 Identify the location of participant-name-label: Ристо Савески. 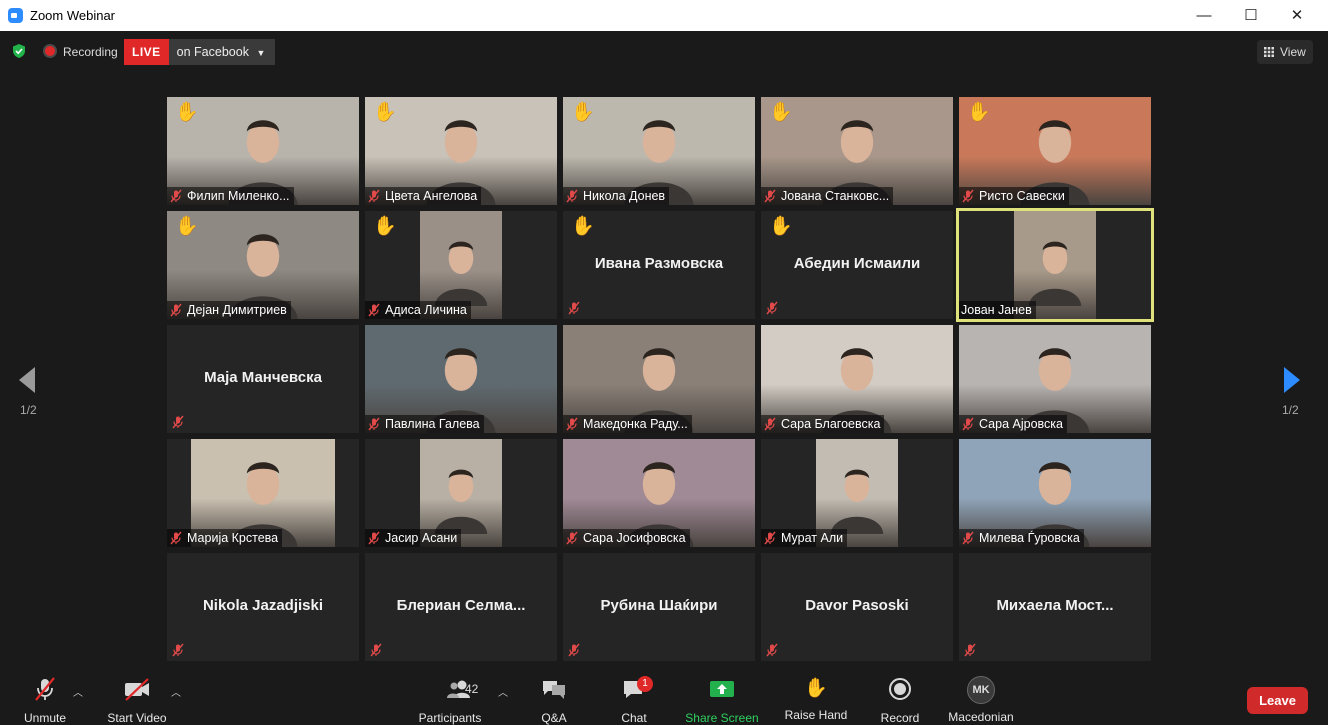
(1014, 196).